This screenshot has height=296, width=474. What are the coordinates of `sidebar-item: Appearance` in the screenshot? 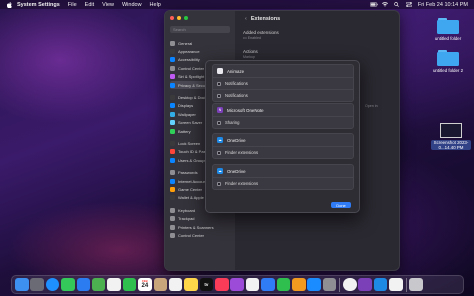 It's located at (201, 51).